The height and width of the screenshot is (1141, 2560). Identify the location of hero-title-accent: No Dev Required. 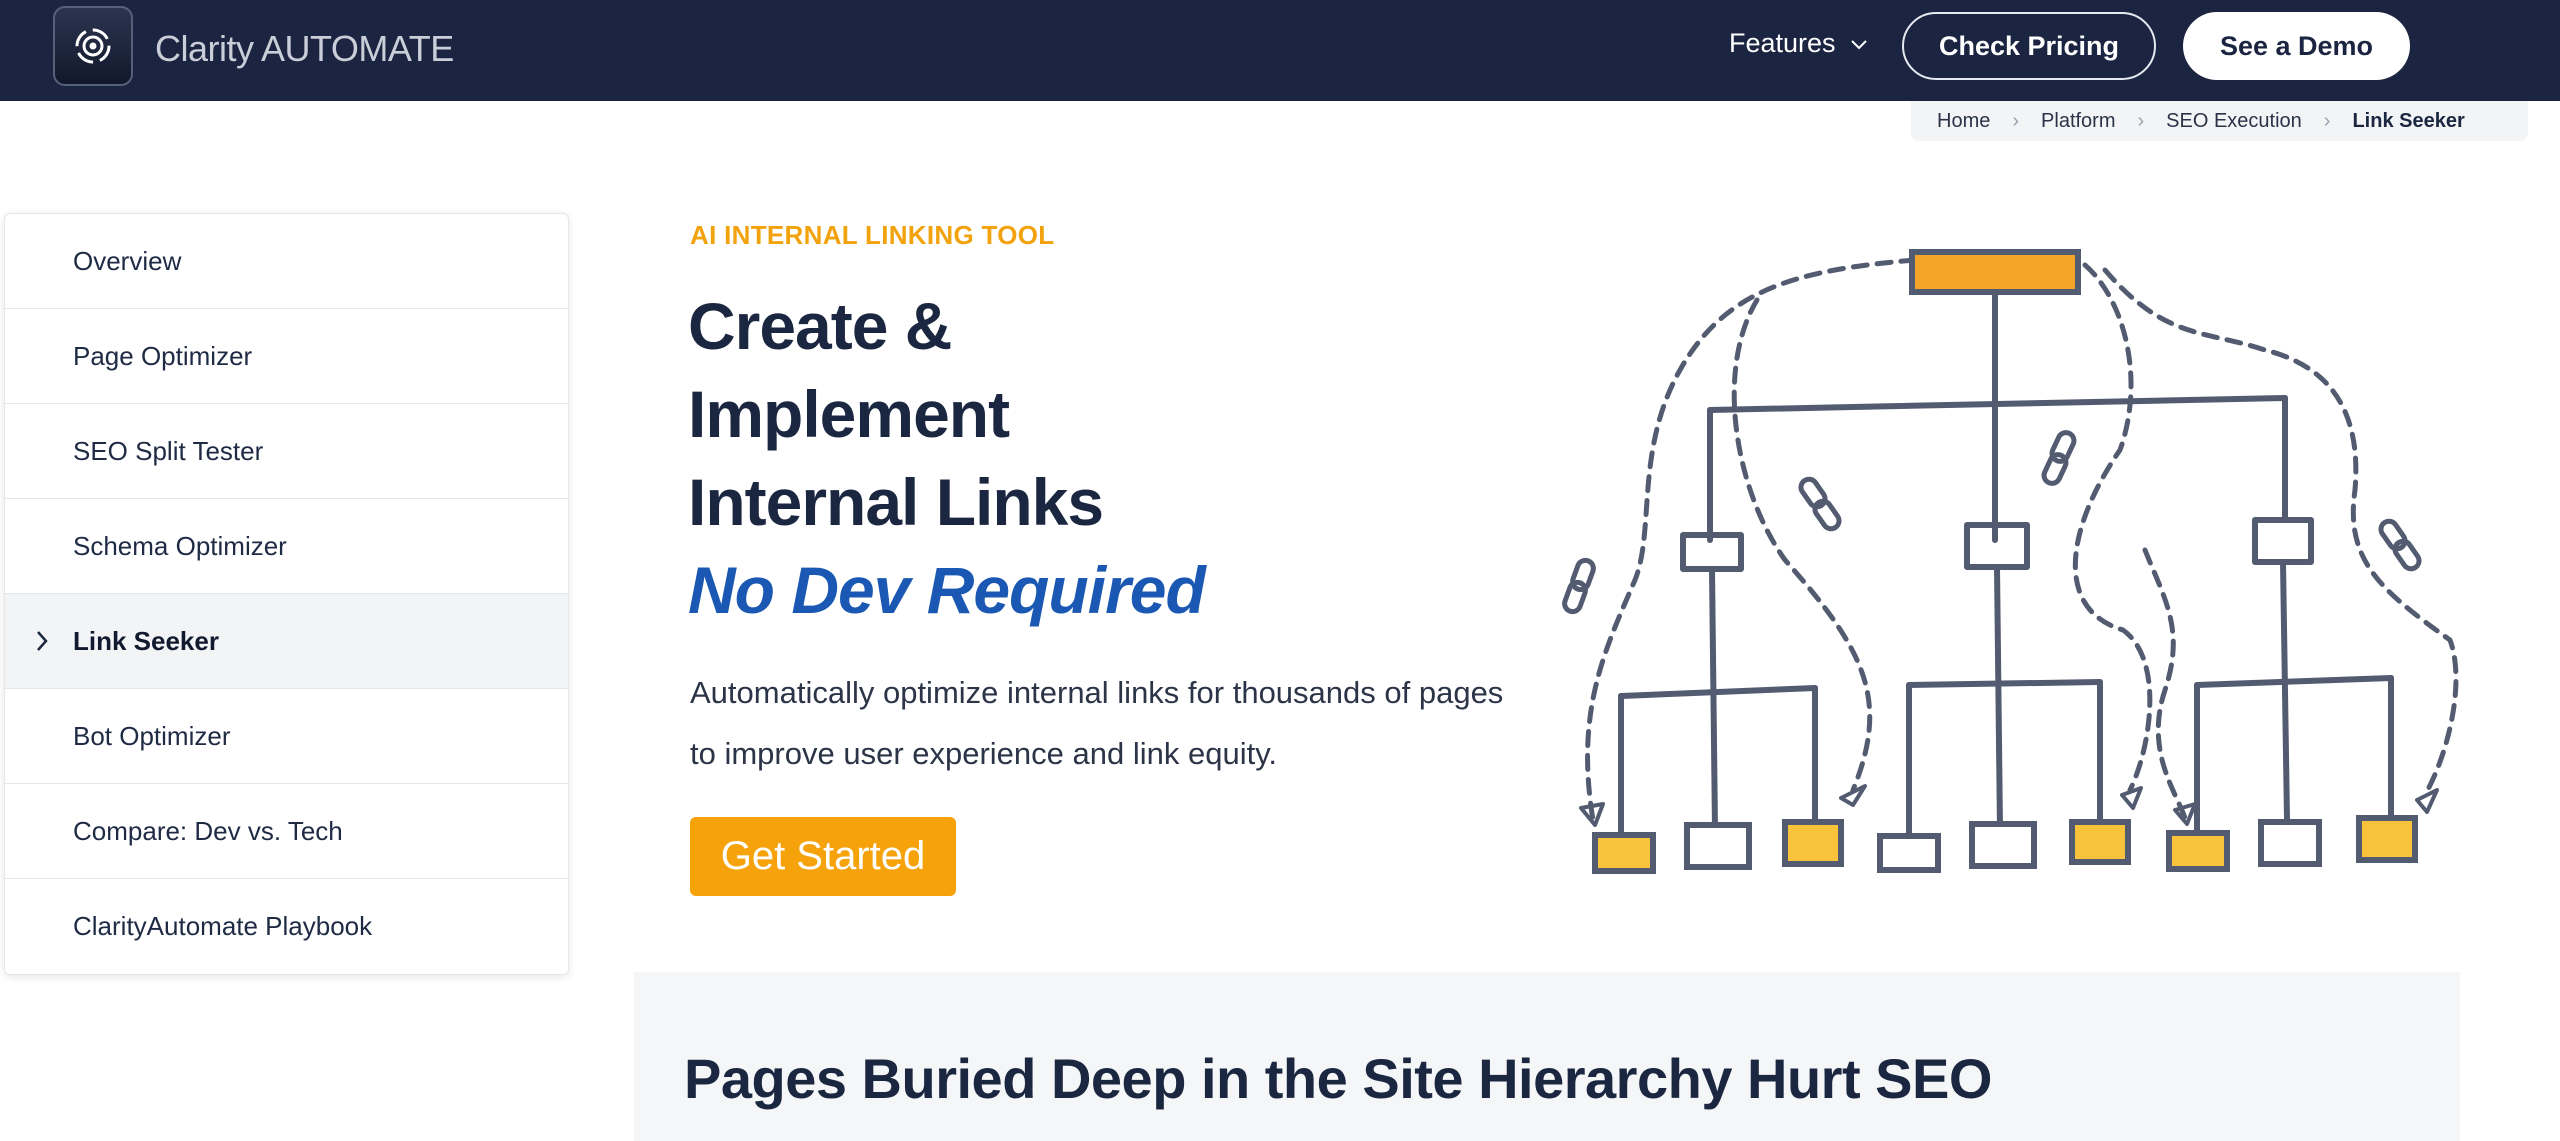
(947, 590).